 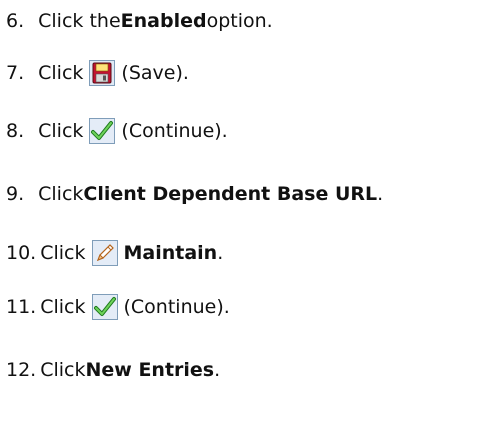 I want to click on step-12: 12. Click New Entries ., so click(x=113, y=370).